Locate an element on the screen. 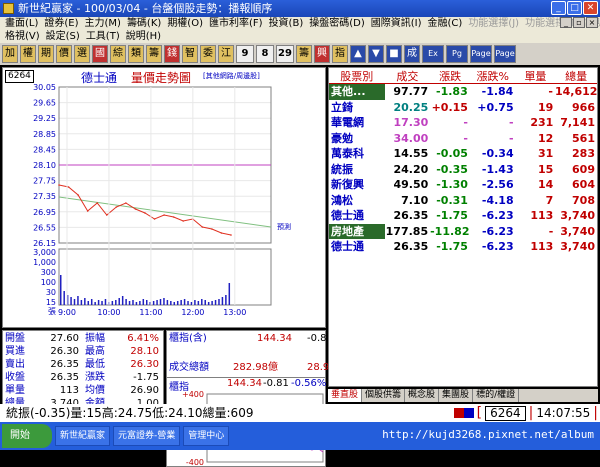 Image resolution: width=600 pixels, height=467 pixels. toolbar-button-3: 價 is located at coordinates (64, 54).